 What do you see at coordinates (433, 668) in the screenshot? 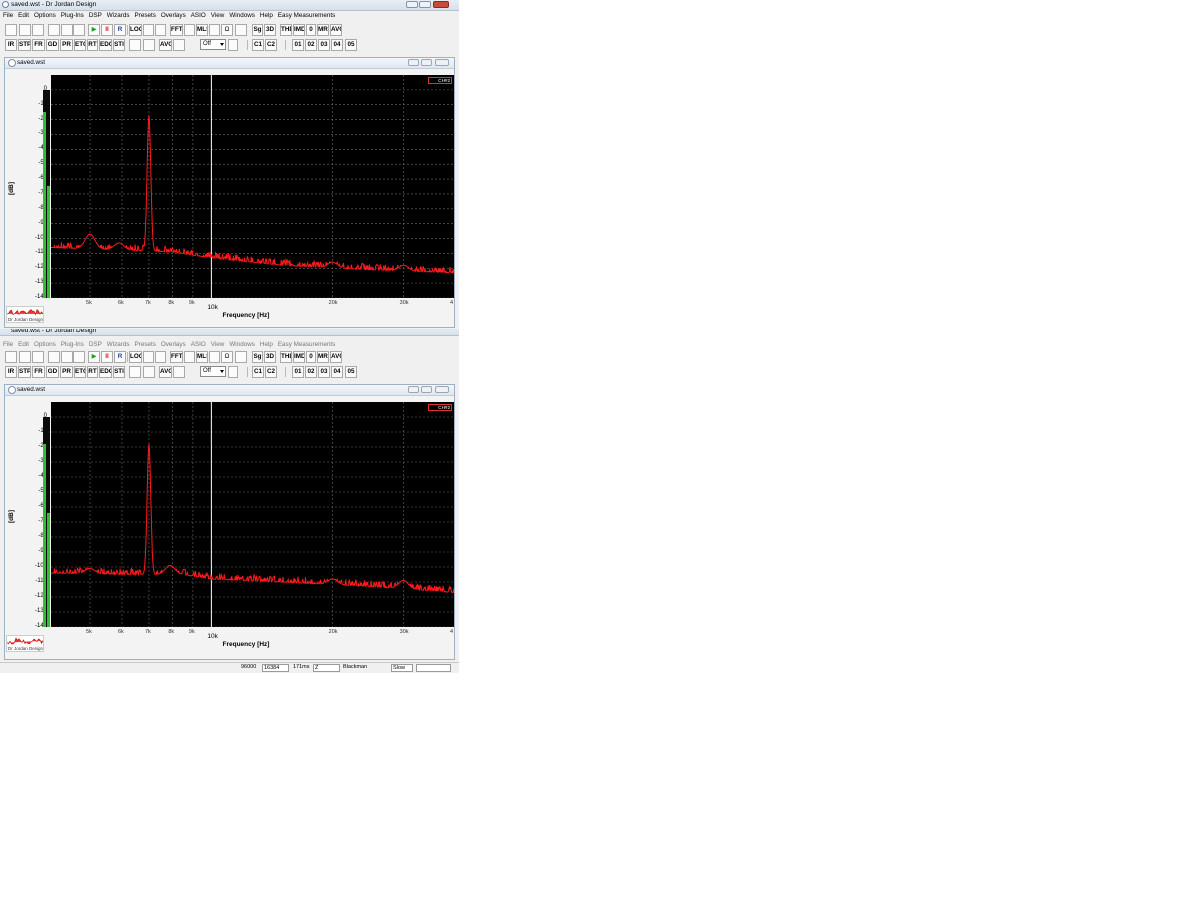
I see `extra-select` at bounding box center [433, 668].